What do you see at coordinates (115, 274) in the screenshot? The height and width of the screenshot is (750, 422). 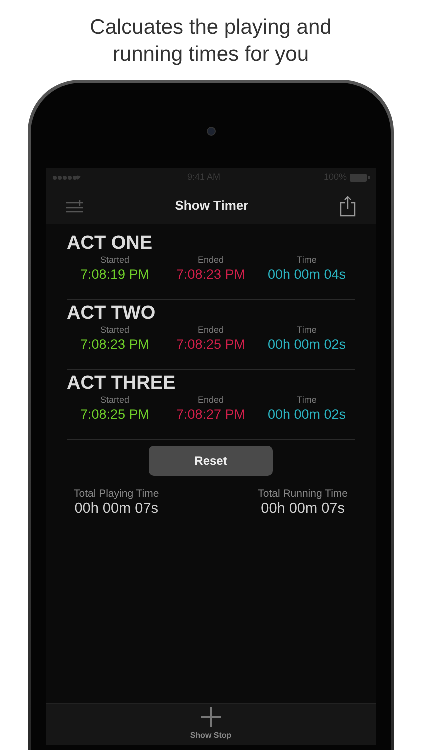 I see `field-value: 7:08:19 PM` at bounding box center [115, 274].